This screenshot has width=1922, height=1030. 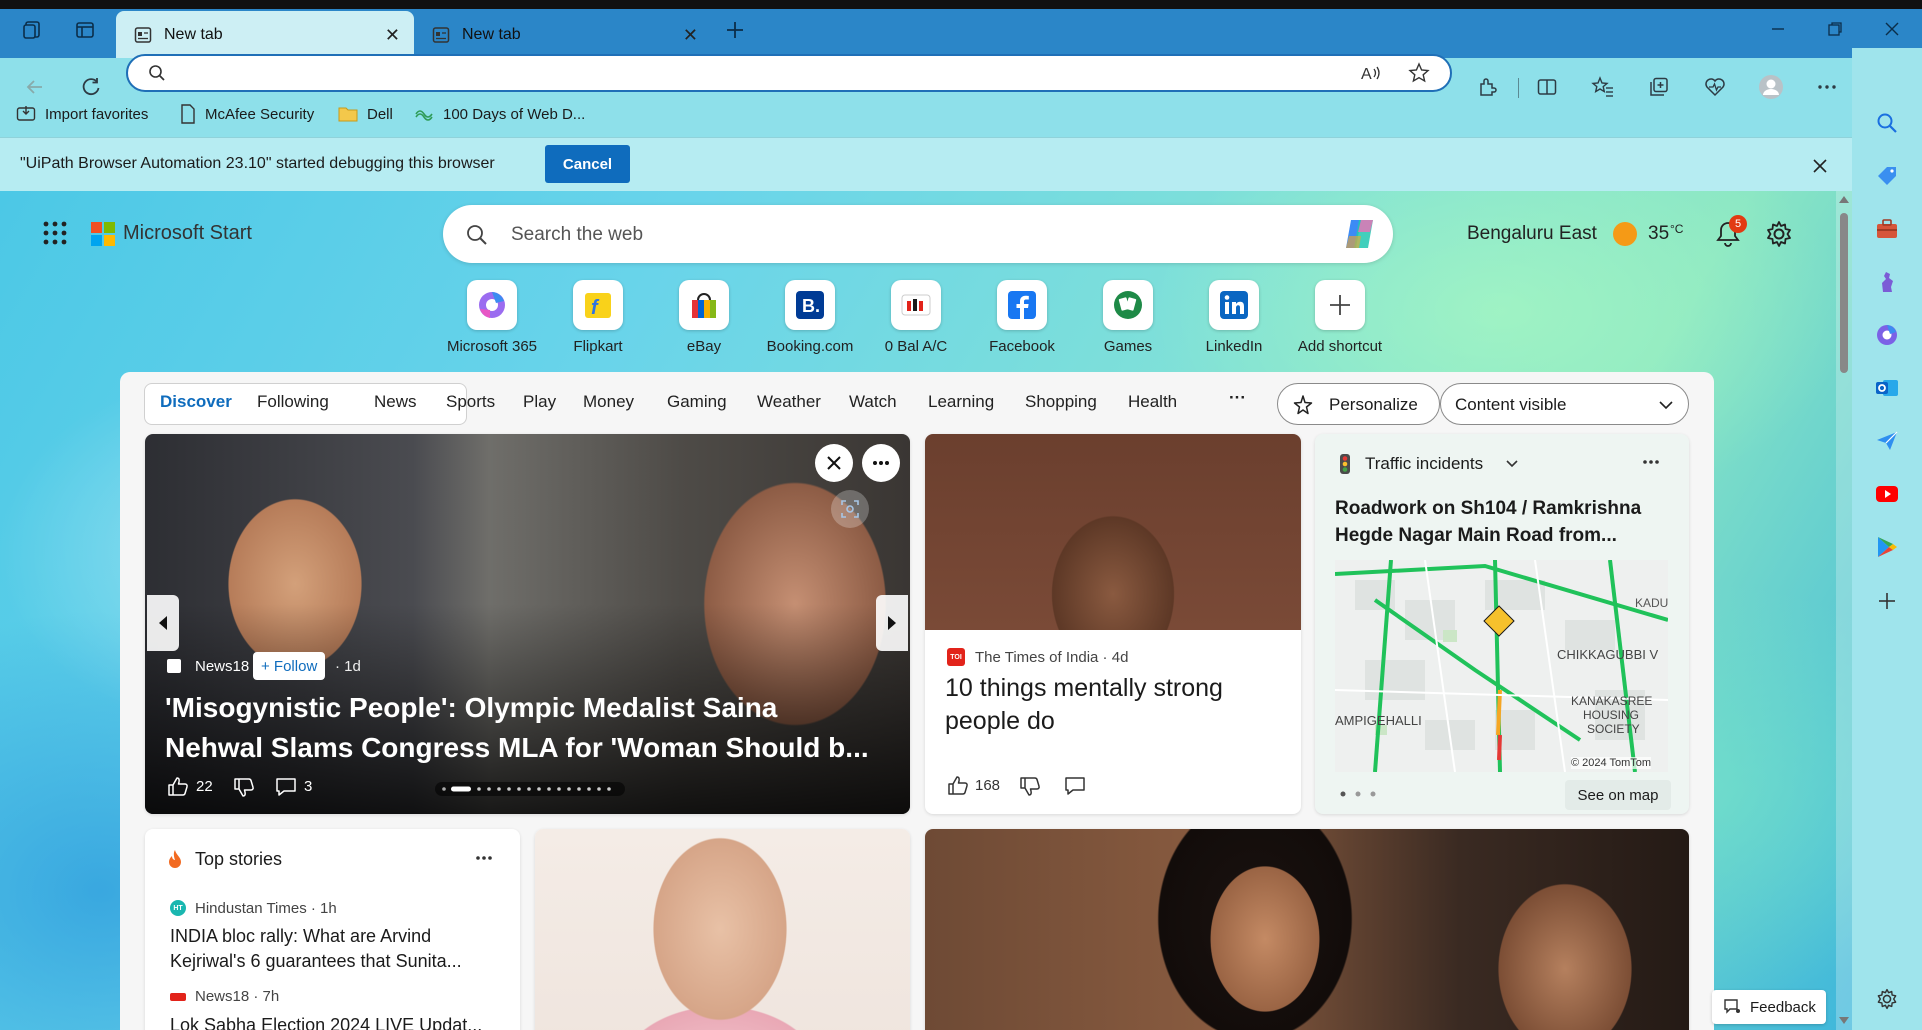 What do you see at coordinates (265, 34) in the screenshot?
I see `tab-1: New tab ✕` at bounding box center [265, 34].